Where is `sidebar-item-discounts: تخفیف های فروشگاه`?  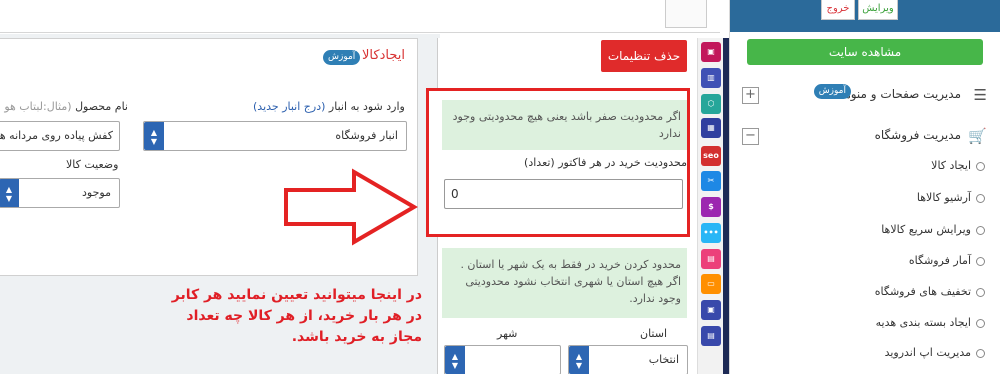 sidebar-item-discounts: تخفیف های فروشگاه is located at coordinates (865, 293).